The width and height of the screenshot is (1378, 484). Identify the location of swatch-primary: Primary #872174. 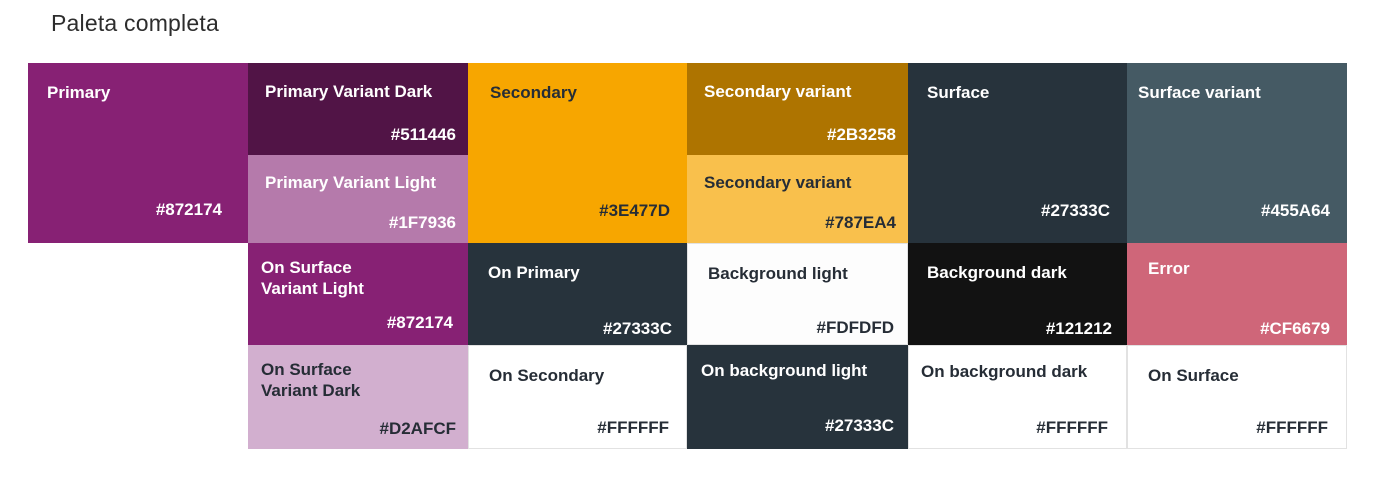
(138, 153).